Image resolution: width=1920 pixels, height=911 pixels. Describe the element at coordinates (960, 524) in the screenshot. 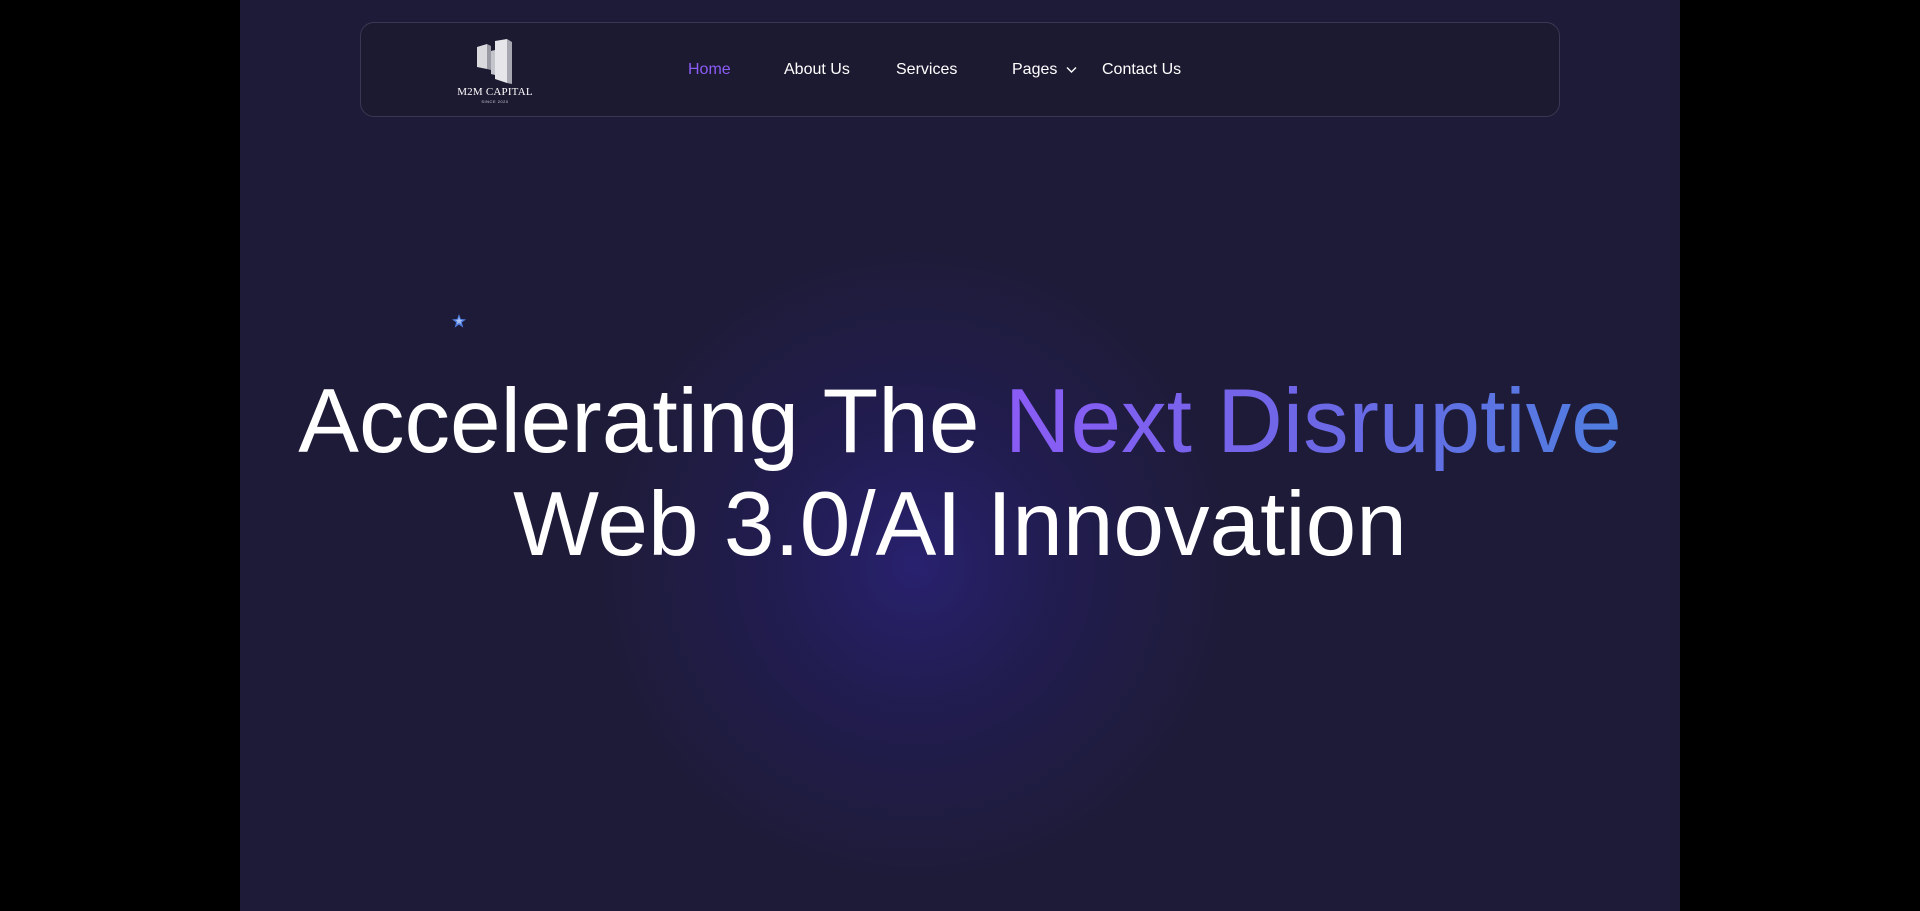

I see `hero-line-2: Web 3.0/AI Innovation` at that location.